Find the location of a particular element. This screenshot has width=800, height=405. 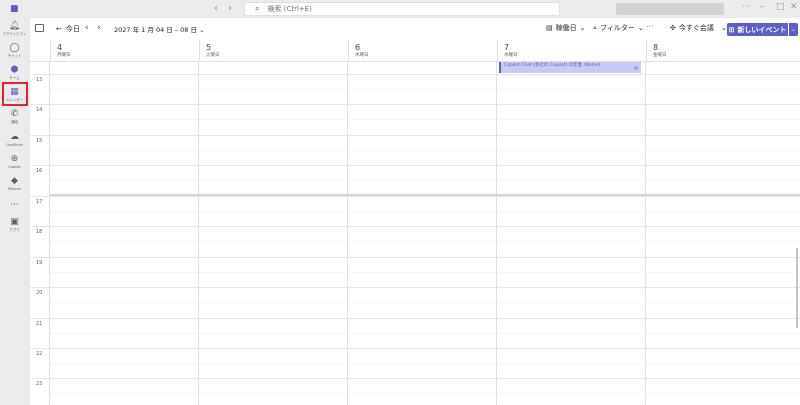

rail-item-chat: ◯ チャット is located at coordinates (14, 51).